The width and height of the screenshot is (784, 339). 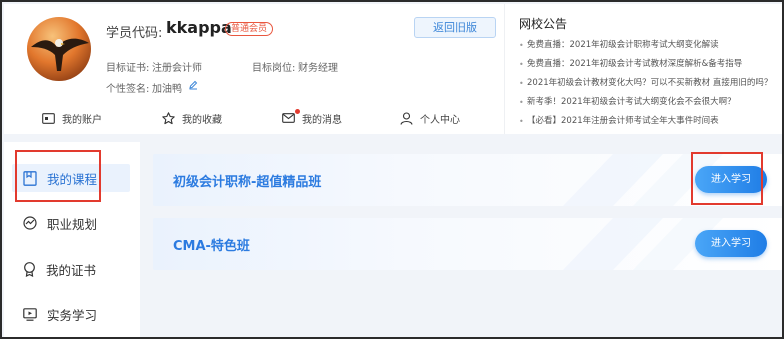 What do you see at coordinates (211, 244) in the screenshot?
I see `course-name: CMA-特色班` at bounding box center [211, 244].